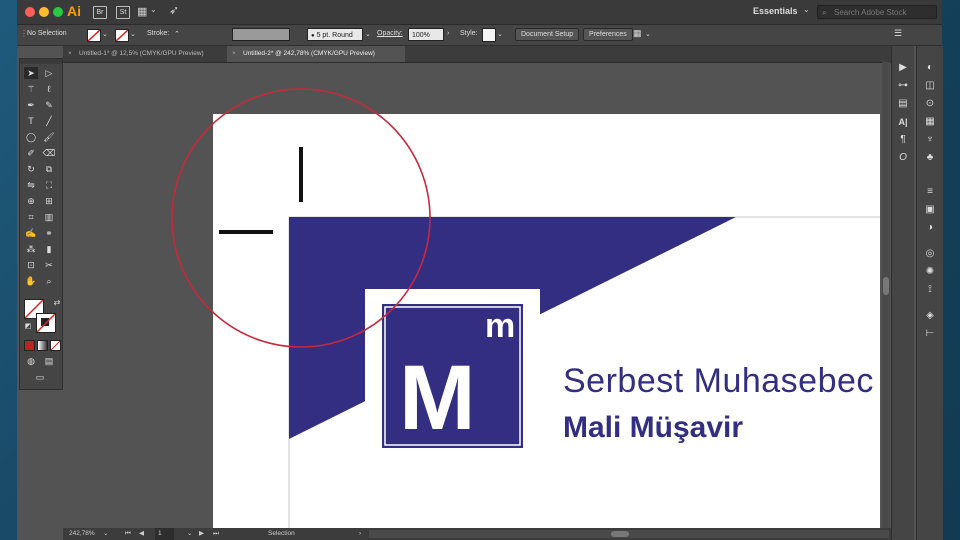  What do you see at coordinates (145, 54) in the screenshot?
I see `tab-untitled-1: × Untitled-1* @ 12,5% (CMYK/GPU Preview)` at bounding box center [145, 54].